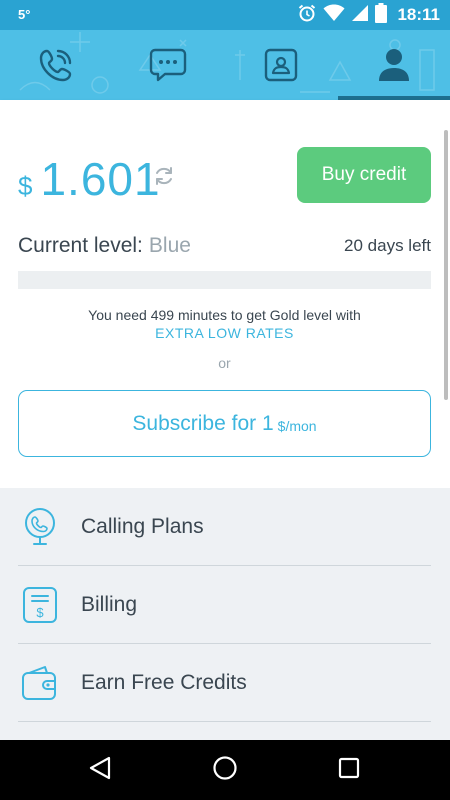  I want to click on recents-button, so click(349, 770).